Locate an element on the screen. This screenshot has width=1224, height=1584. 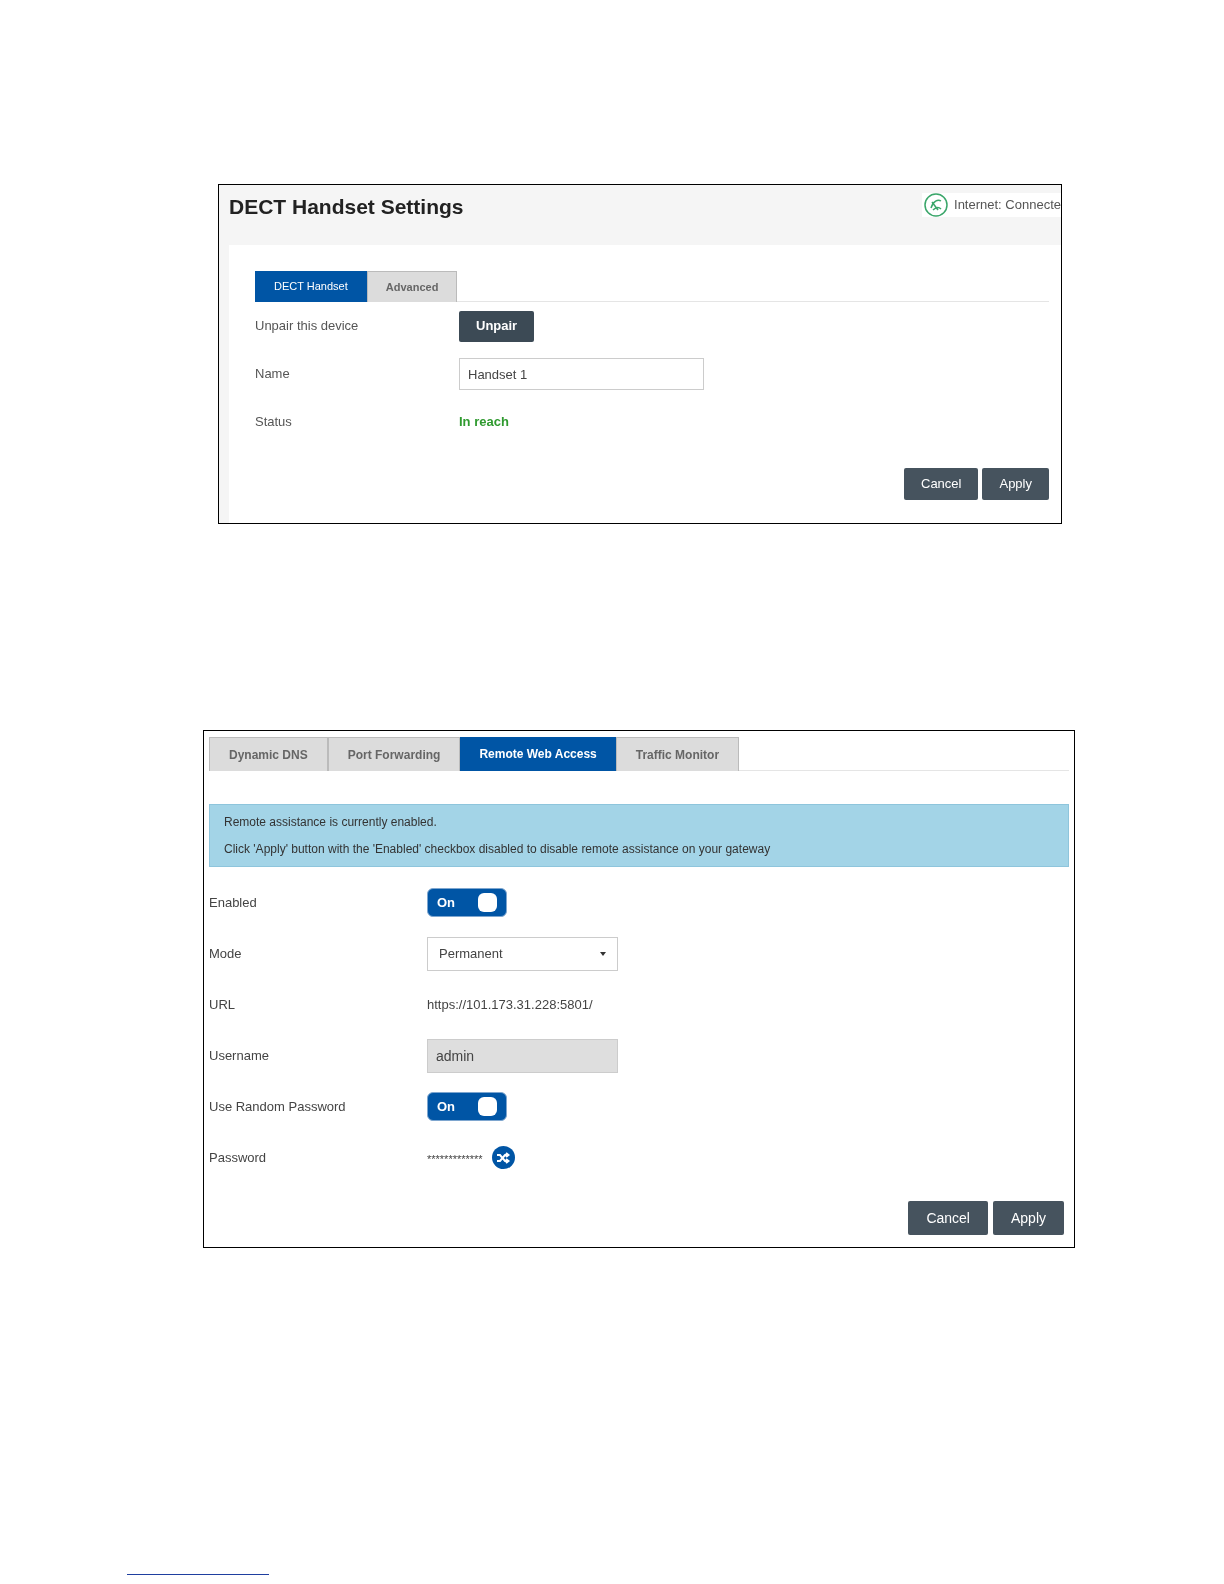
url-value: https://101.173.31.228:5801/ is located at coordinates (510, 1004).